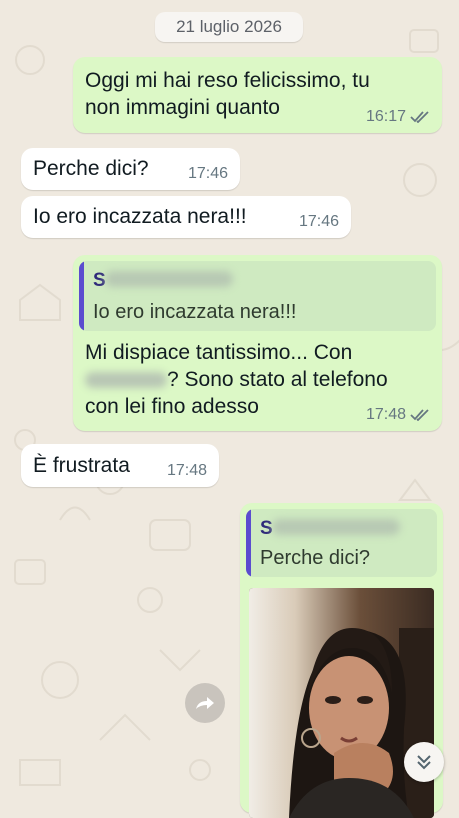  Describe the element at coordinates (277, 379) in the screenshot. I see `message-text-line: ? Sono stato al telefono` at that location.